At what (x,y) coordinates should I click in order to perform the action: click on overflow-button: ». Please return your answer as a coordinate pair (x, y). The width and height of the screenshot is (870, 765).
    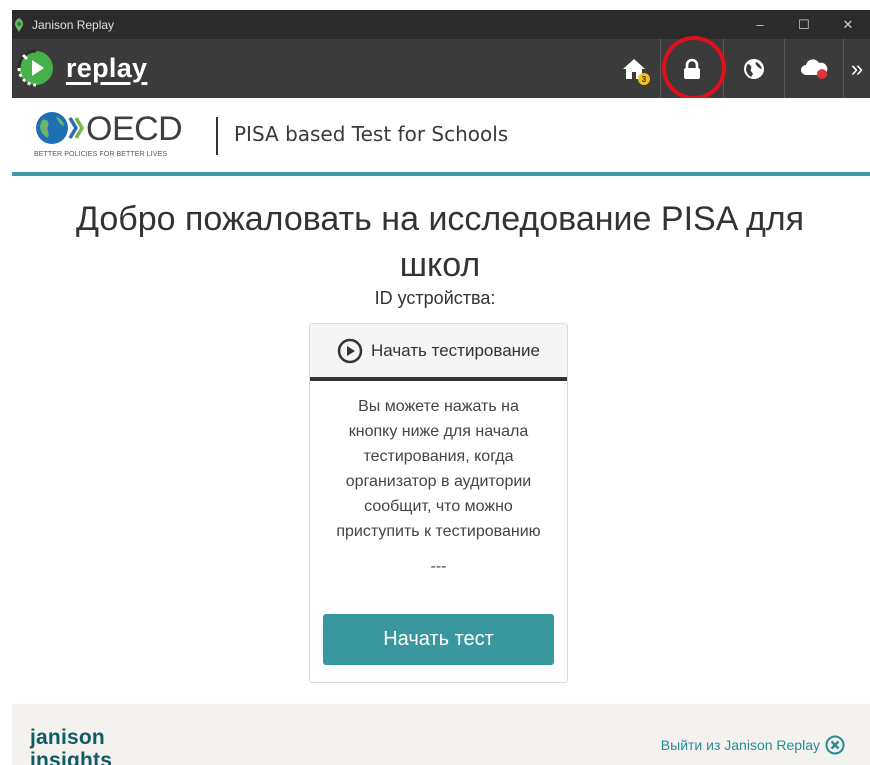
    Looking at the image, I should click on (857, 68).